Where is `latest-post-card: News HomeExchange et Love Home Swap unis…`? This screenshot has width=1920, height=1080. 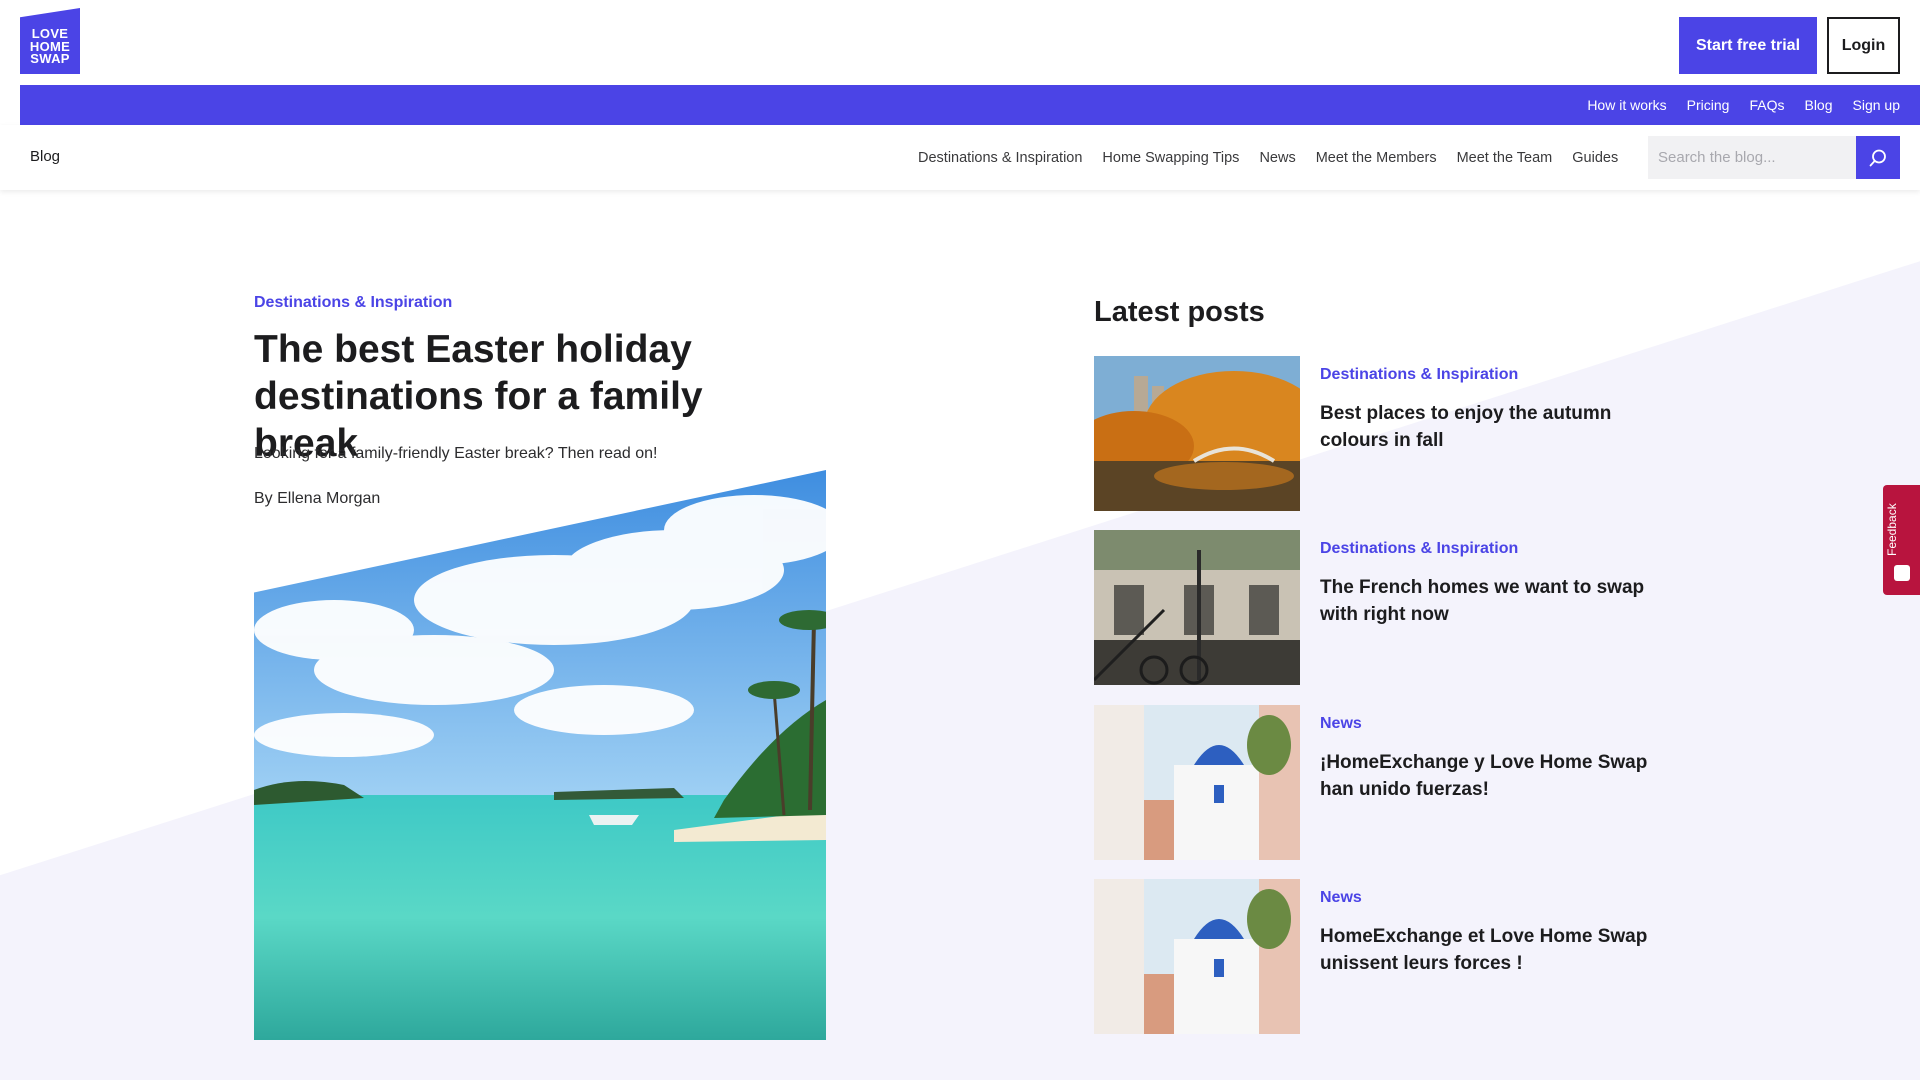 latest-post-card: News HomeExchange et Love Home Swap unis… is located at coordinates (1384, 956).